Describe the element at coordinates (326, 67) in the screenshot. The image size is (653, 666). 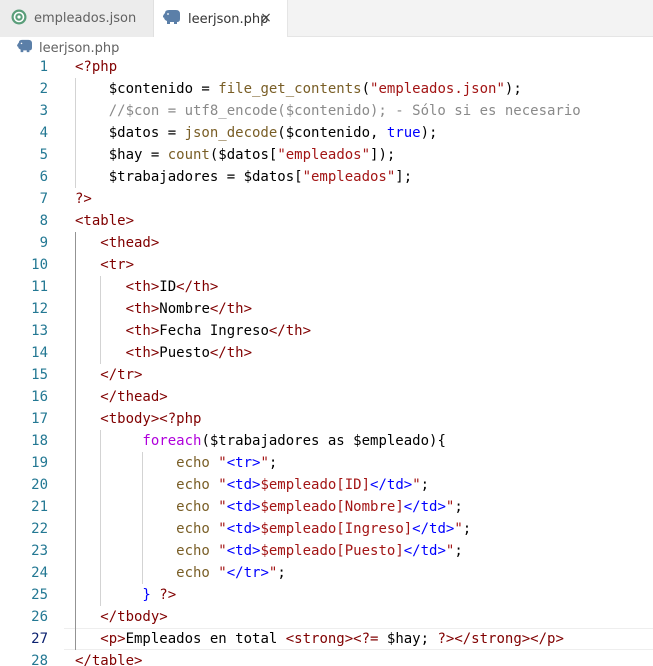
I see `code-line: 1 <?php` at that location.